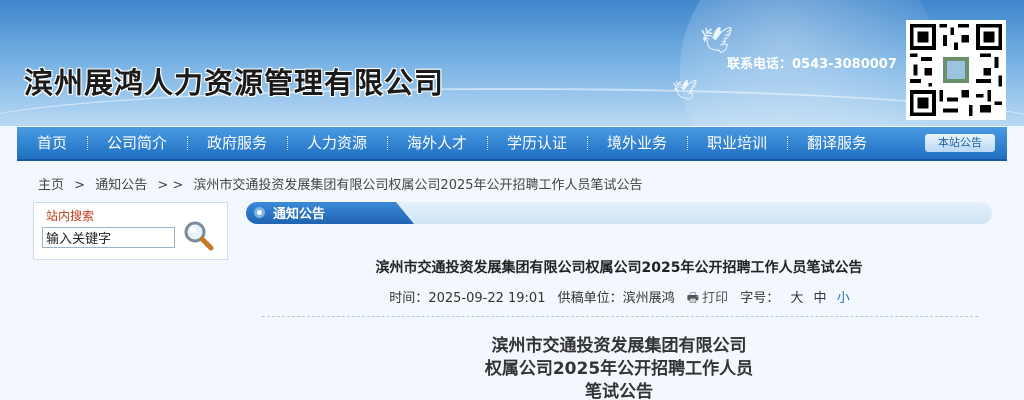 The height and width of the screenshot is (400, 1024). What do you see at coordinates (843, 298) in the screenshot?
I see `font-size-small-button: 小` at bounding box center [843, 298].